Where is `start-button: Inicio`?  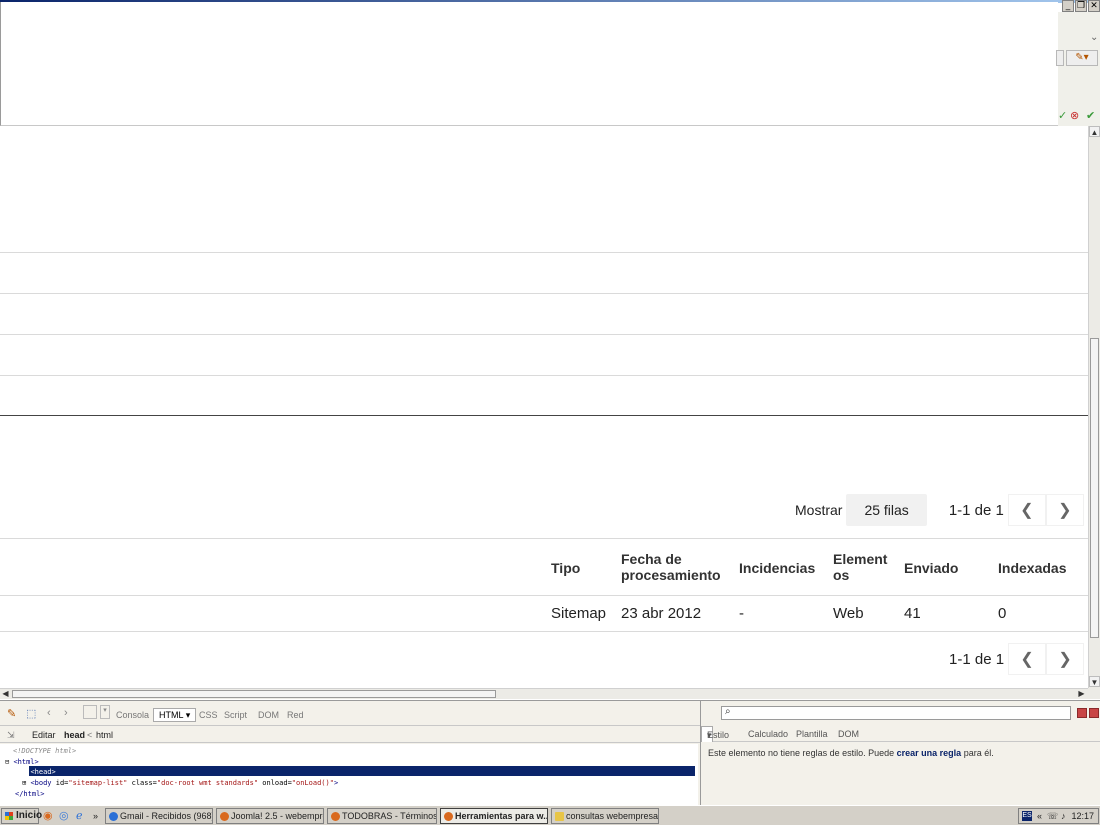 start-button: Inicio is located at coordinates (21, 816).